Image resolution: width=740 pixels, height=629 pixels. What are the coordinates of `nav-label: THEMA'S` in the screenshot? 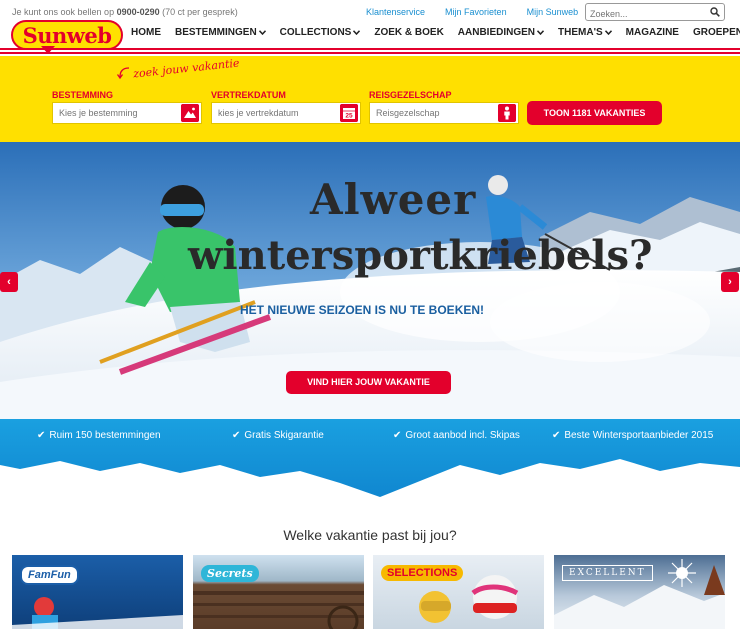 It's located at (580, 32).